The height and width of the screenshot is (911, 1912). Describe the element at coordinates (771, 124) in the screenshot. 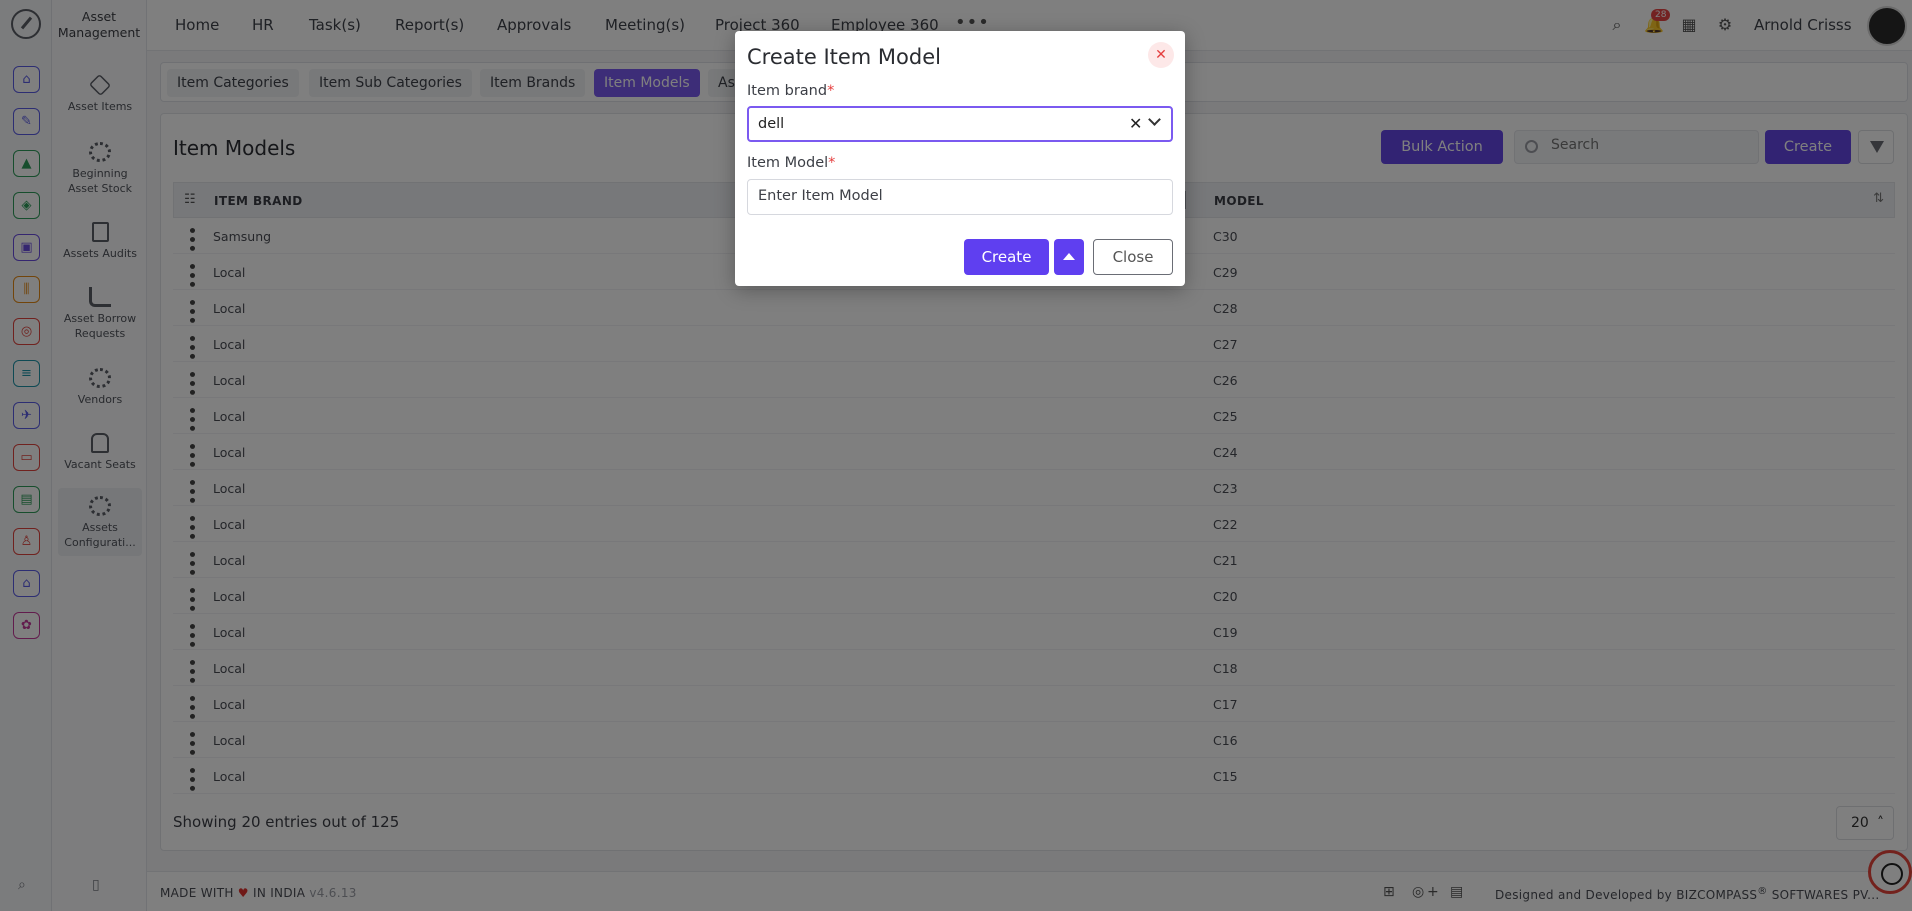

I see `item-brand-value: dell` at that location.